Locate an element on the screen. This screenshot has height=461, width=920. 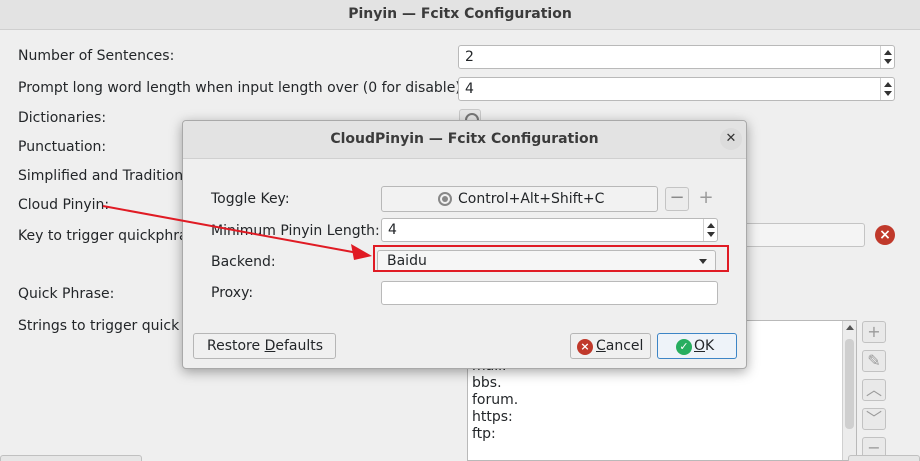
number-of-sentences-value: 2 is located at coordinates (469, 57).